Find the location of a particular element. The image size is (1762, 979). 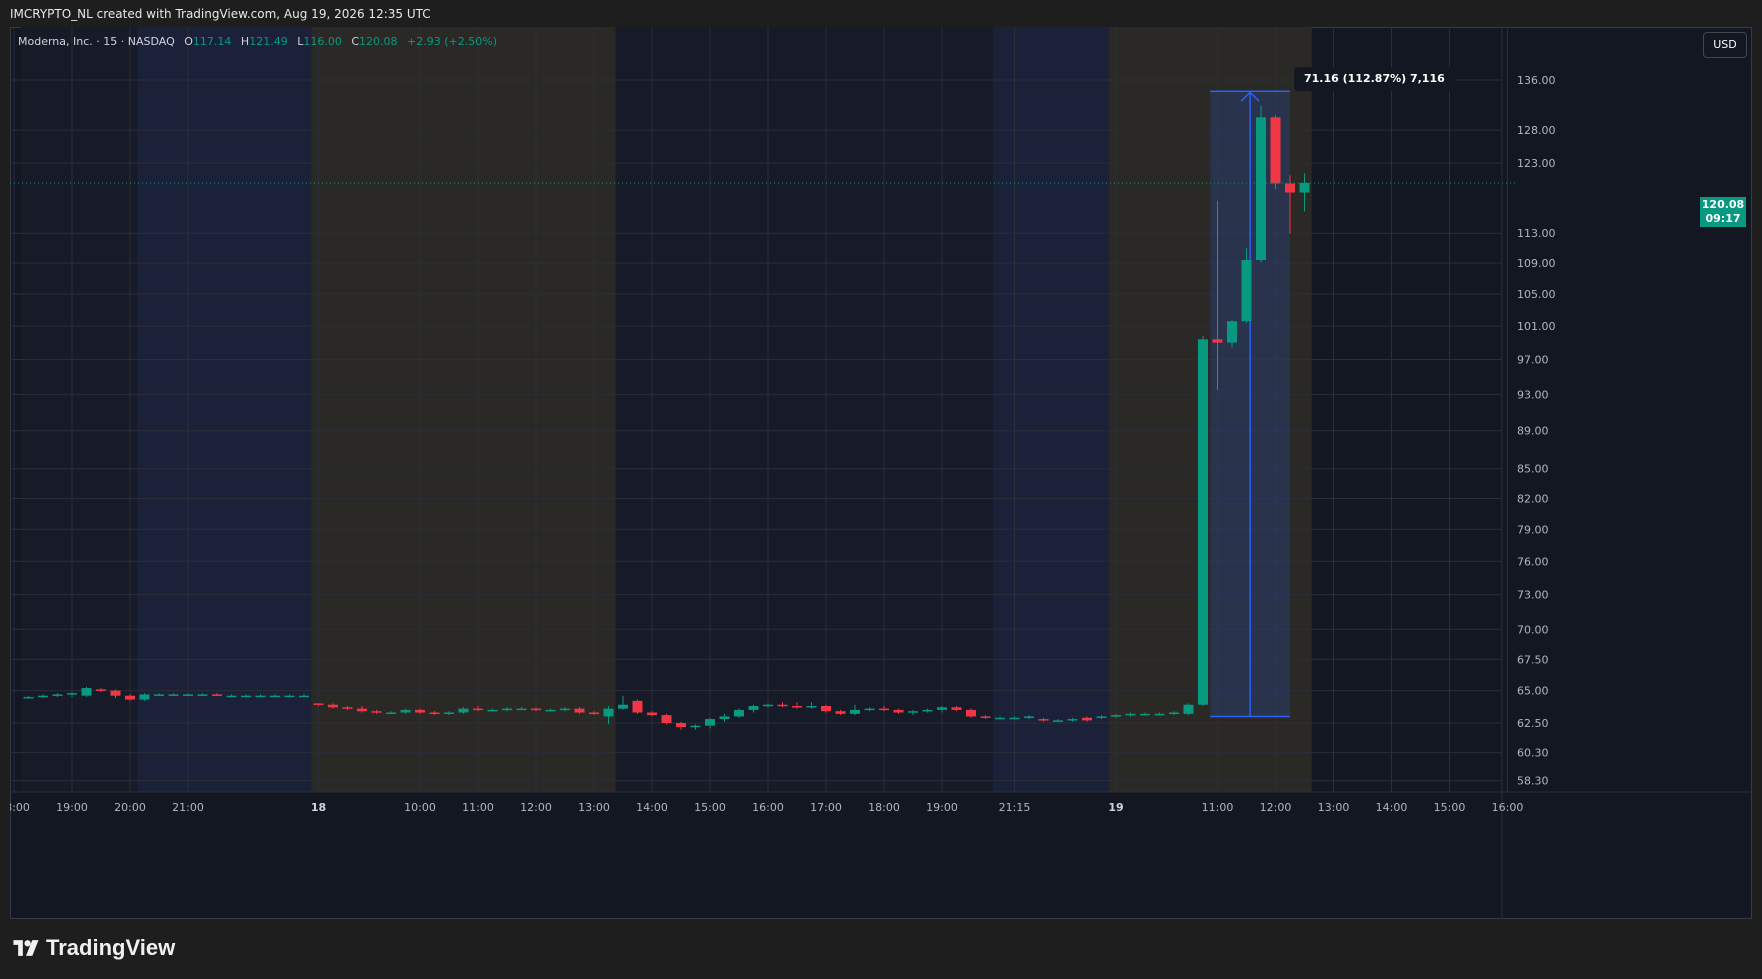

time-tick-label: 12:00 is located at coordinates (1276, 807).